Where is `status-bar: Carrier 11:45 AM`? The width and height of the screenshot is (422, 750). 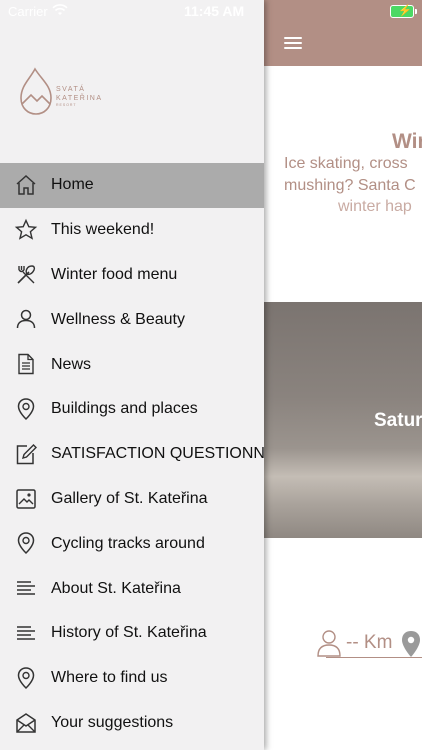 status-bar: Carrier 11:45 AM is located at coordinates (132, 11).